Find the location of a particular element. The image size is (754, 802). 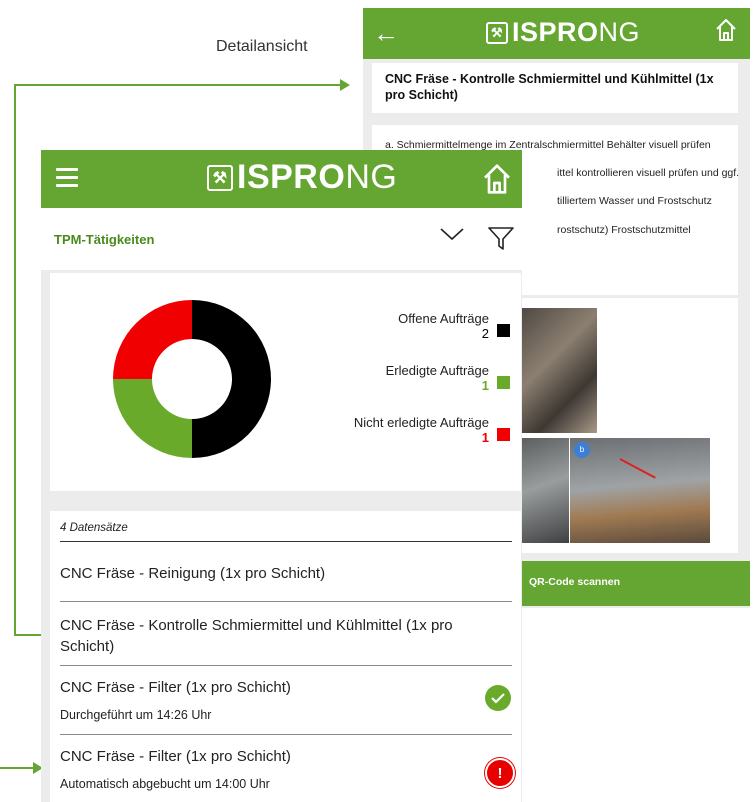

legend-item: Nicht erledigte Aufträge 1 is located at coordinates (432, 430).